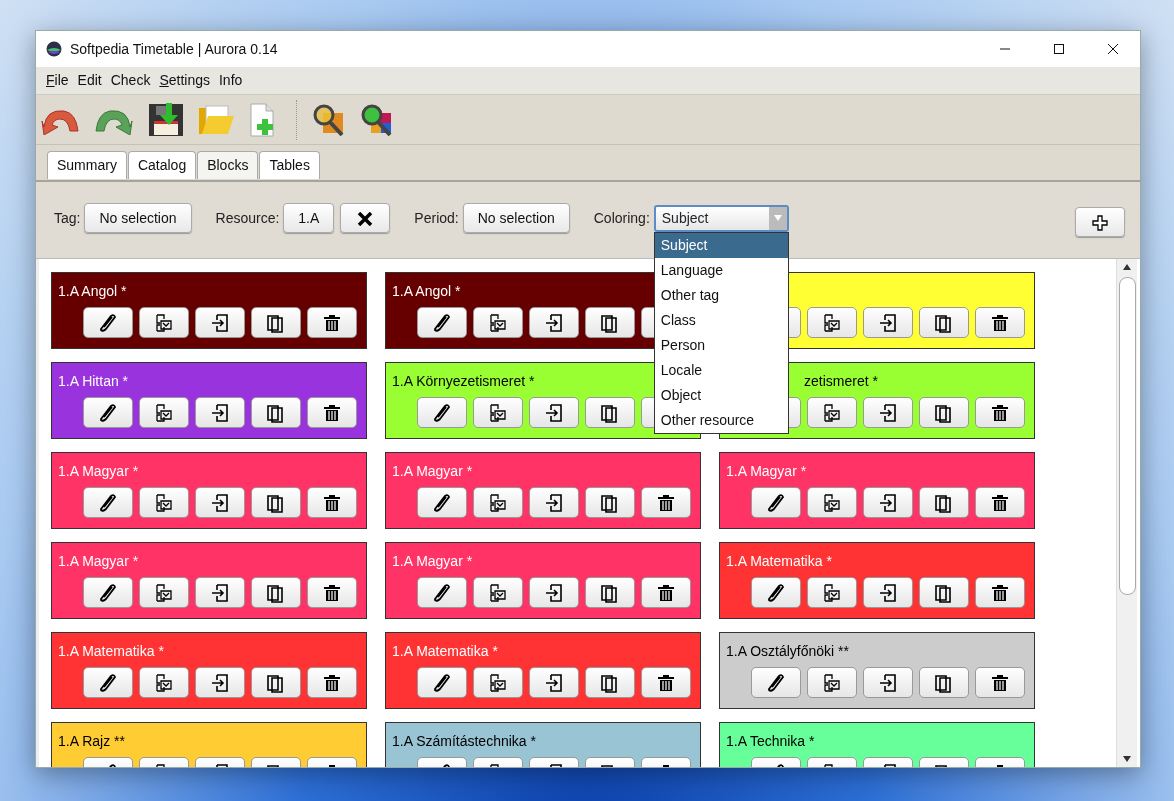 The height and width of the screenshot is (801, 1174). What do you see at coordinates (166, 119) in the screenshot?
I see `save-icon` at bounding box center [166, 119].